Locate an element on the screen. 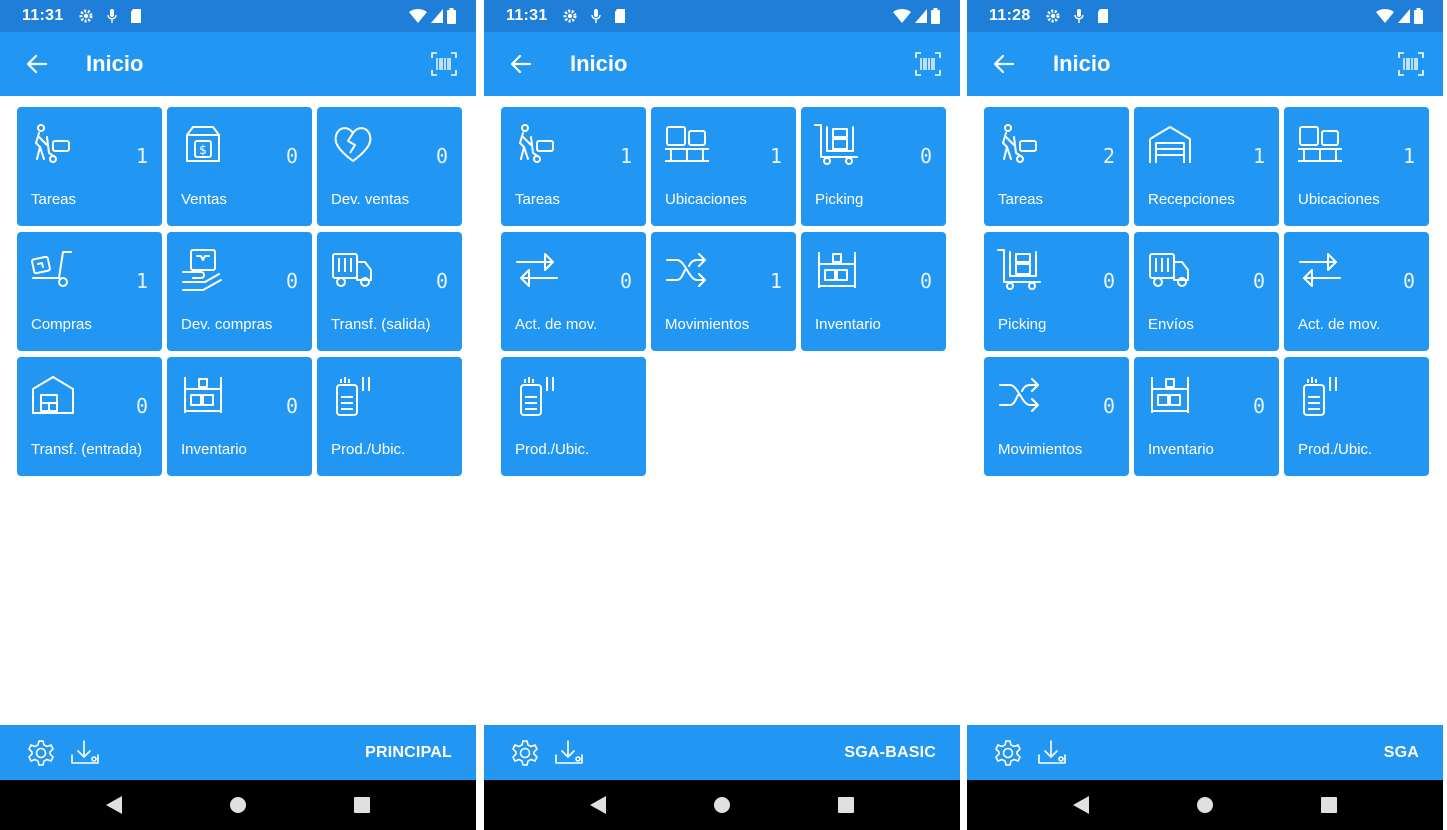 This screenshot has width=1447, height=830. tile-dev-ventas: 0 Dev. ventas is located at coordinates (389, 166).